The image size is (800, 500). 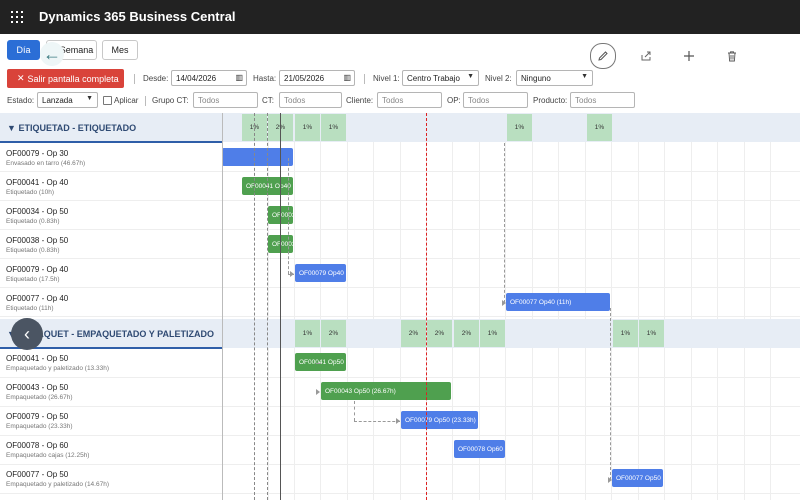 I want to click on task-name: OF00077 - Op 50, so click(x=37, y=474).